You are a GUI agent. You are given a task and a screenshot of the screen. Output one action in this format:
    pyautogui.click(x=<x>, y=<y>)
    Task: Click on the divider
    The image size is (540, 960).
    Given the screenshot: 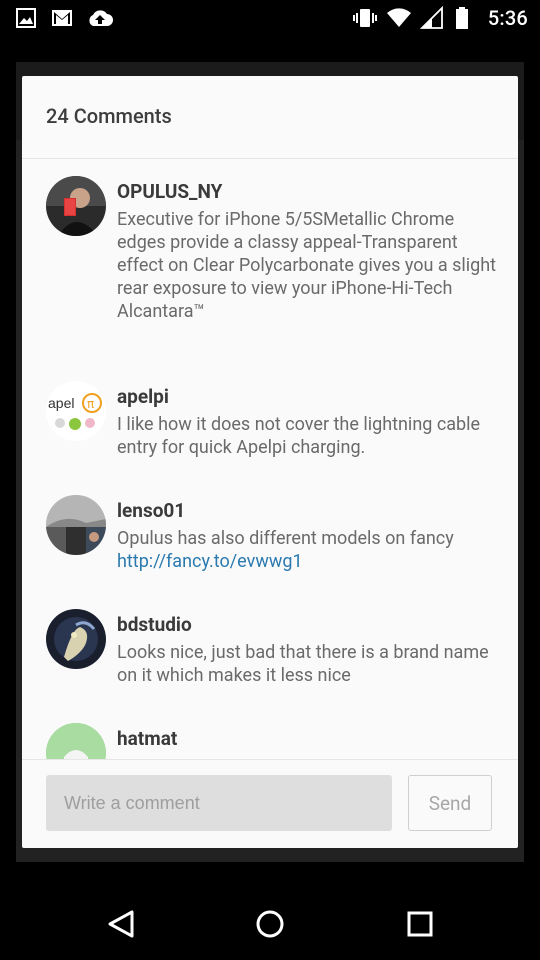 What is the action you would take?
    pyautogui.click(x=270, y=759)
    